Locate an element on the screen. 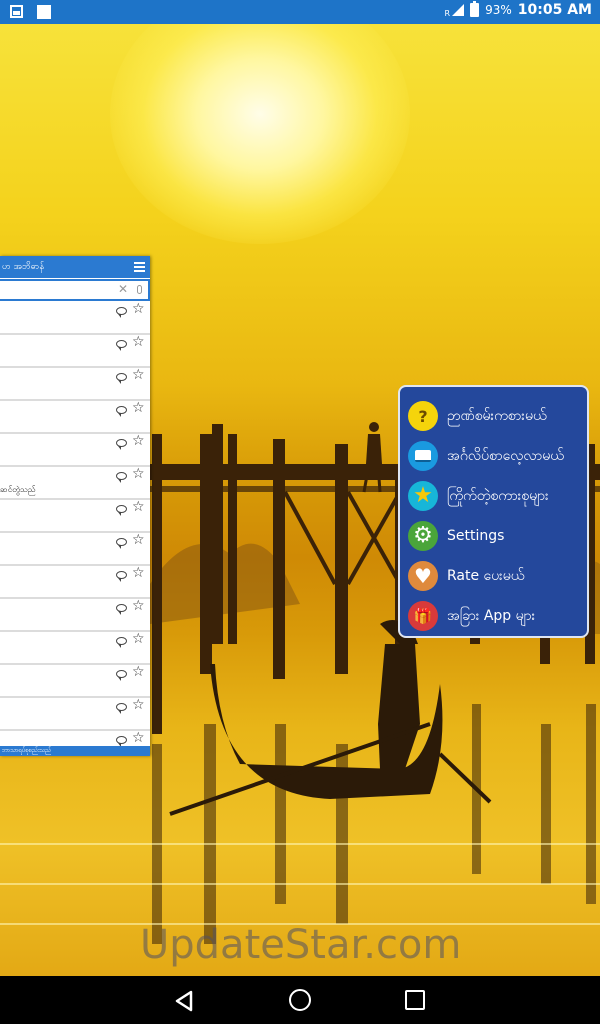 The height and width of the screenshot is (1024, 600). clock: 10:05 AM is located at coordinates (554, 10).